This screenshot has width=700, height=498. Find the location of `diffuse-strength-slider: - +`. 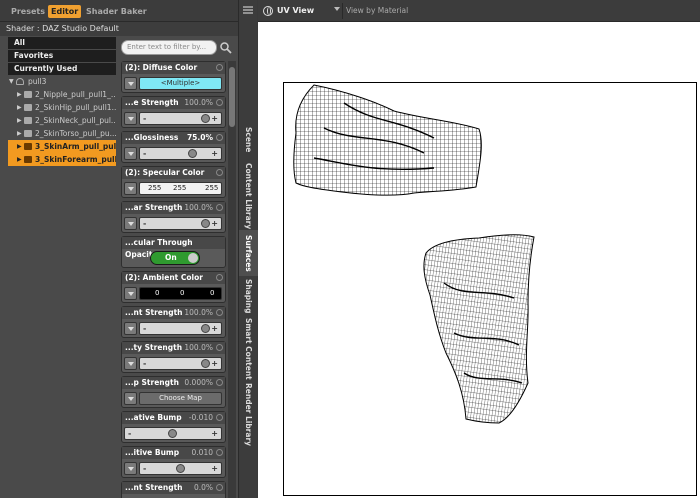

diffuse-strength-slider: - + is located at coordinates (180, 118).